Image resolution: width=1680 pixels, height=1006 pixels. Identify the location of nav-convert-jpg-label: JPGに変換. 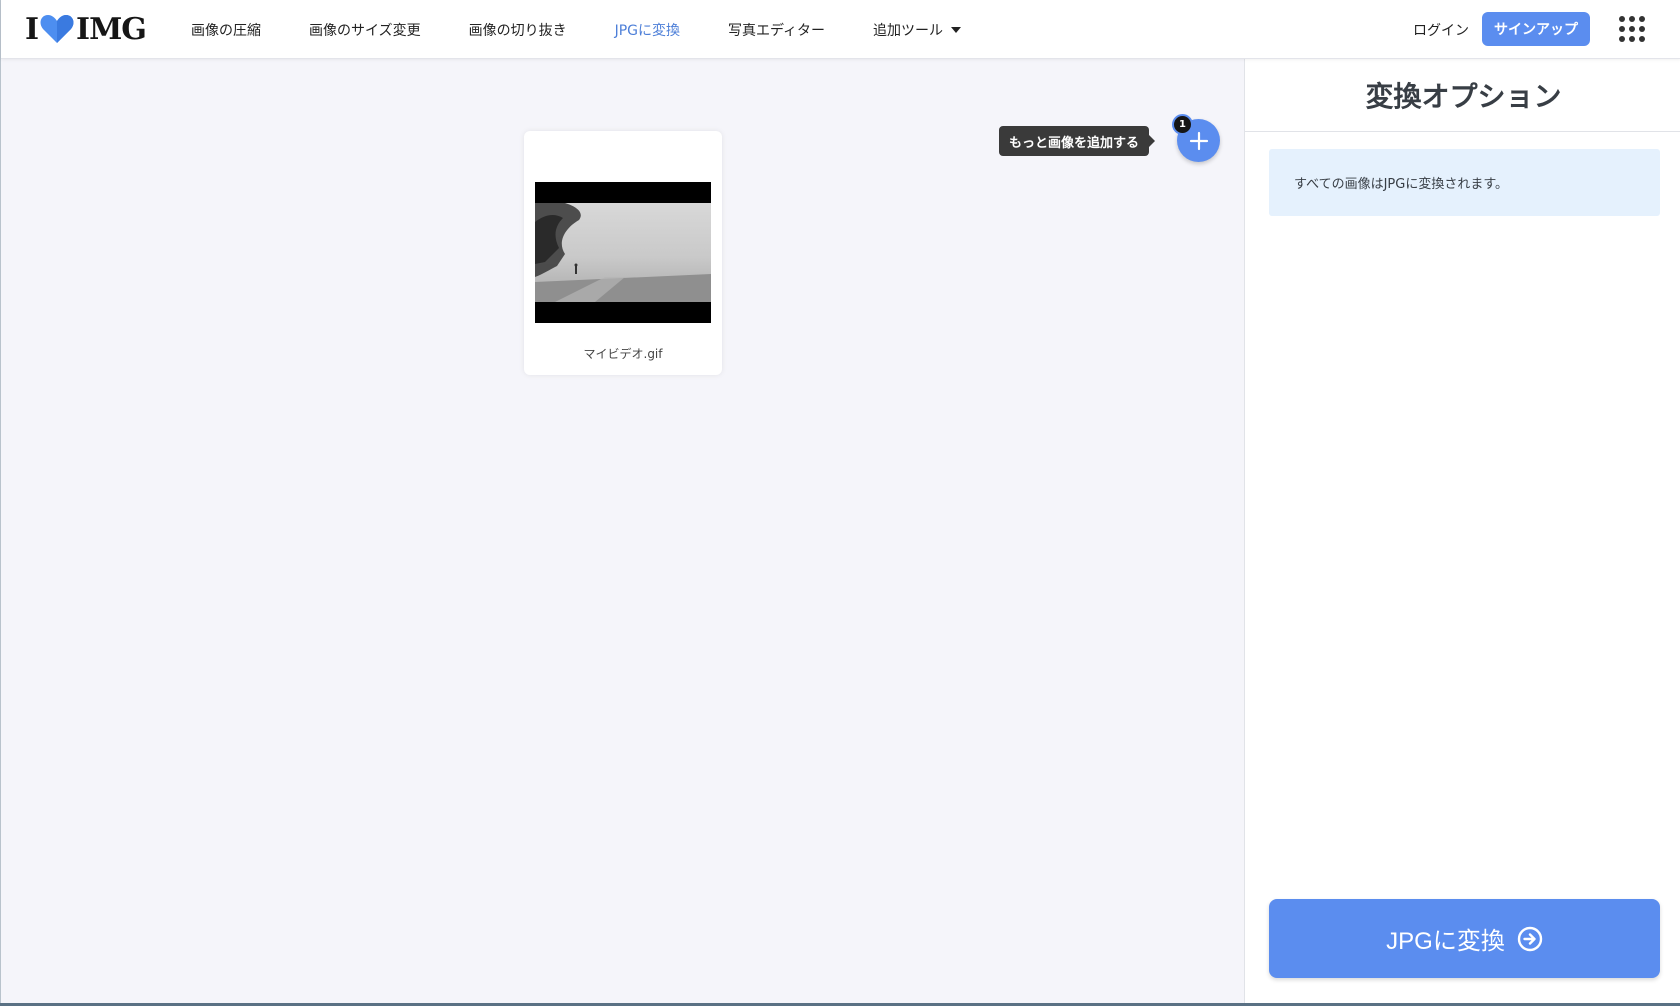
(647, 30).